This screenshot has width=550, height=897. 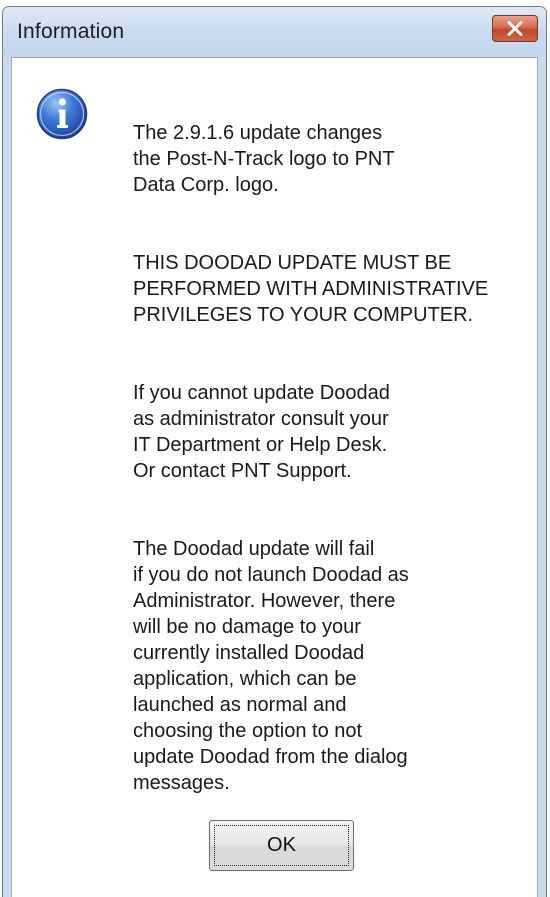 I want to click on close-button, so click(x=515, y=28).